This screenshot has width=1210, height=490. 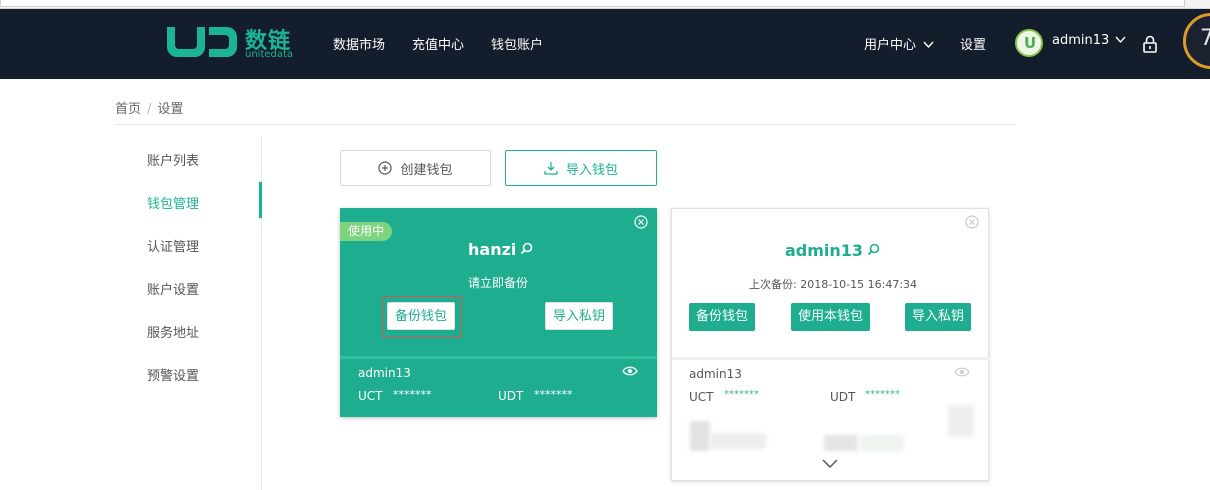 What do you see at coordinates (385, 168) in the screenshot?
I see `plus-circle-icon` at bounding box center [385, 168].